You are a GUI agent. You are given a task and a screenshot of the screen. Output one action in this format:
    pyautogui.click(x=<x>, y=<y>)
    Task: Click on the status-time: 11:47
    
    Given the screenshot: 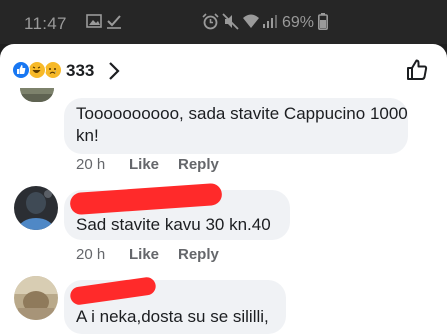 What is the action you would take?
    pyautogui.click(x=45, y=23)
    